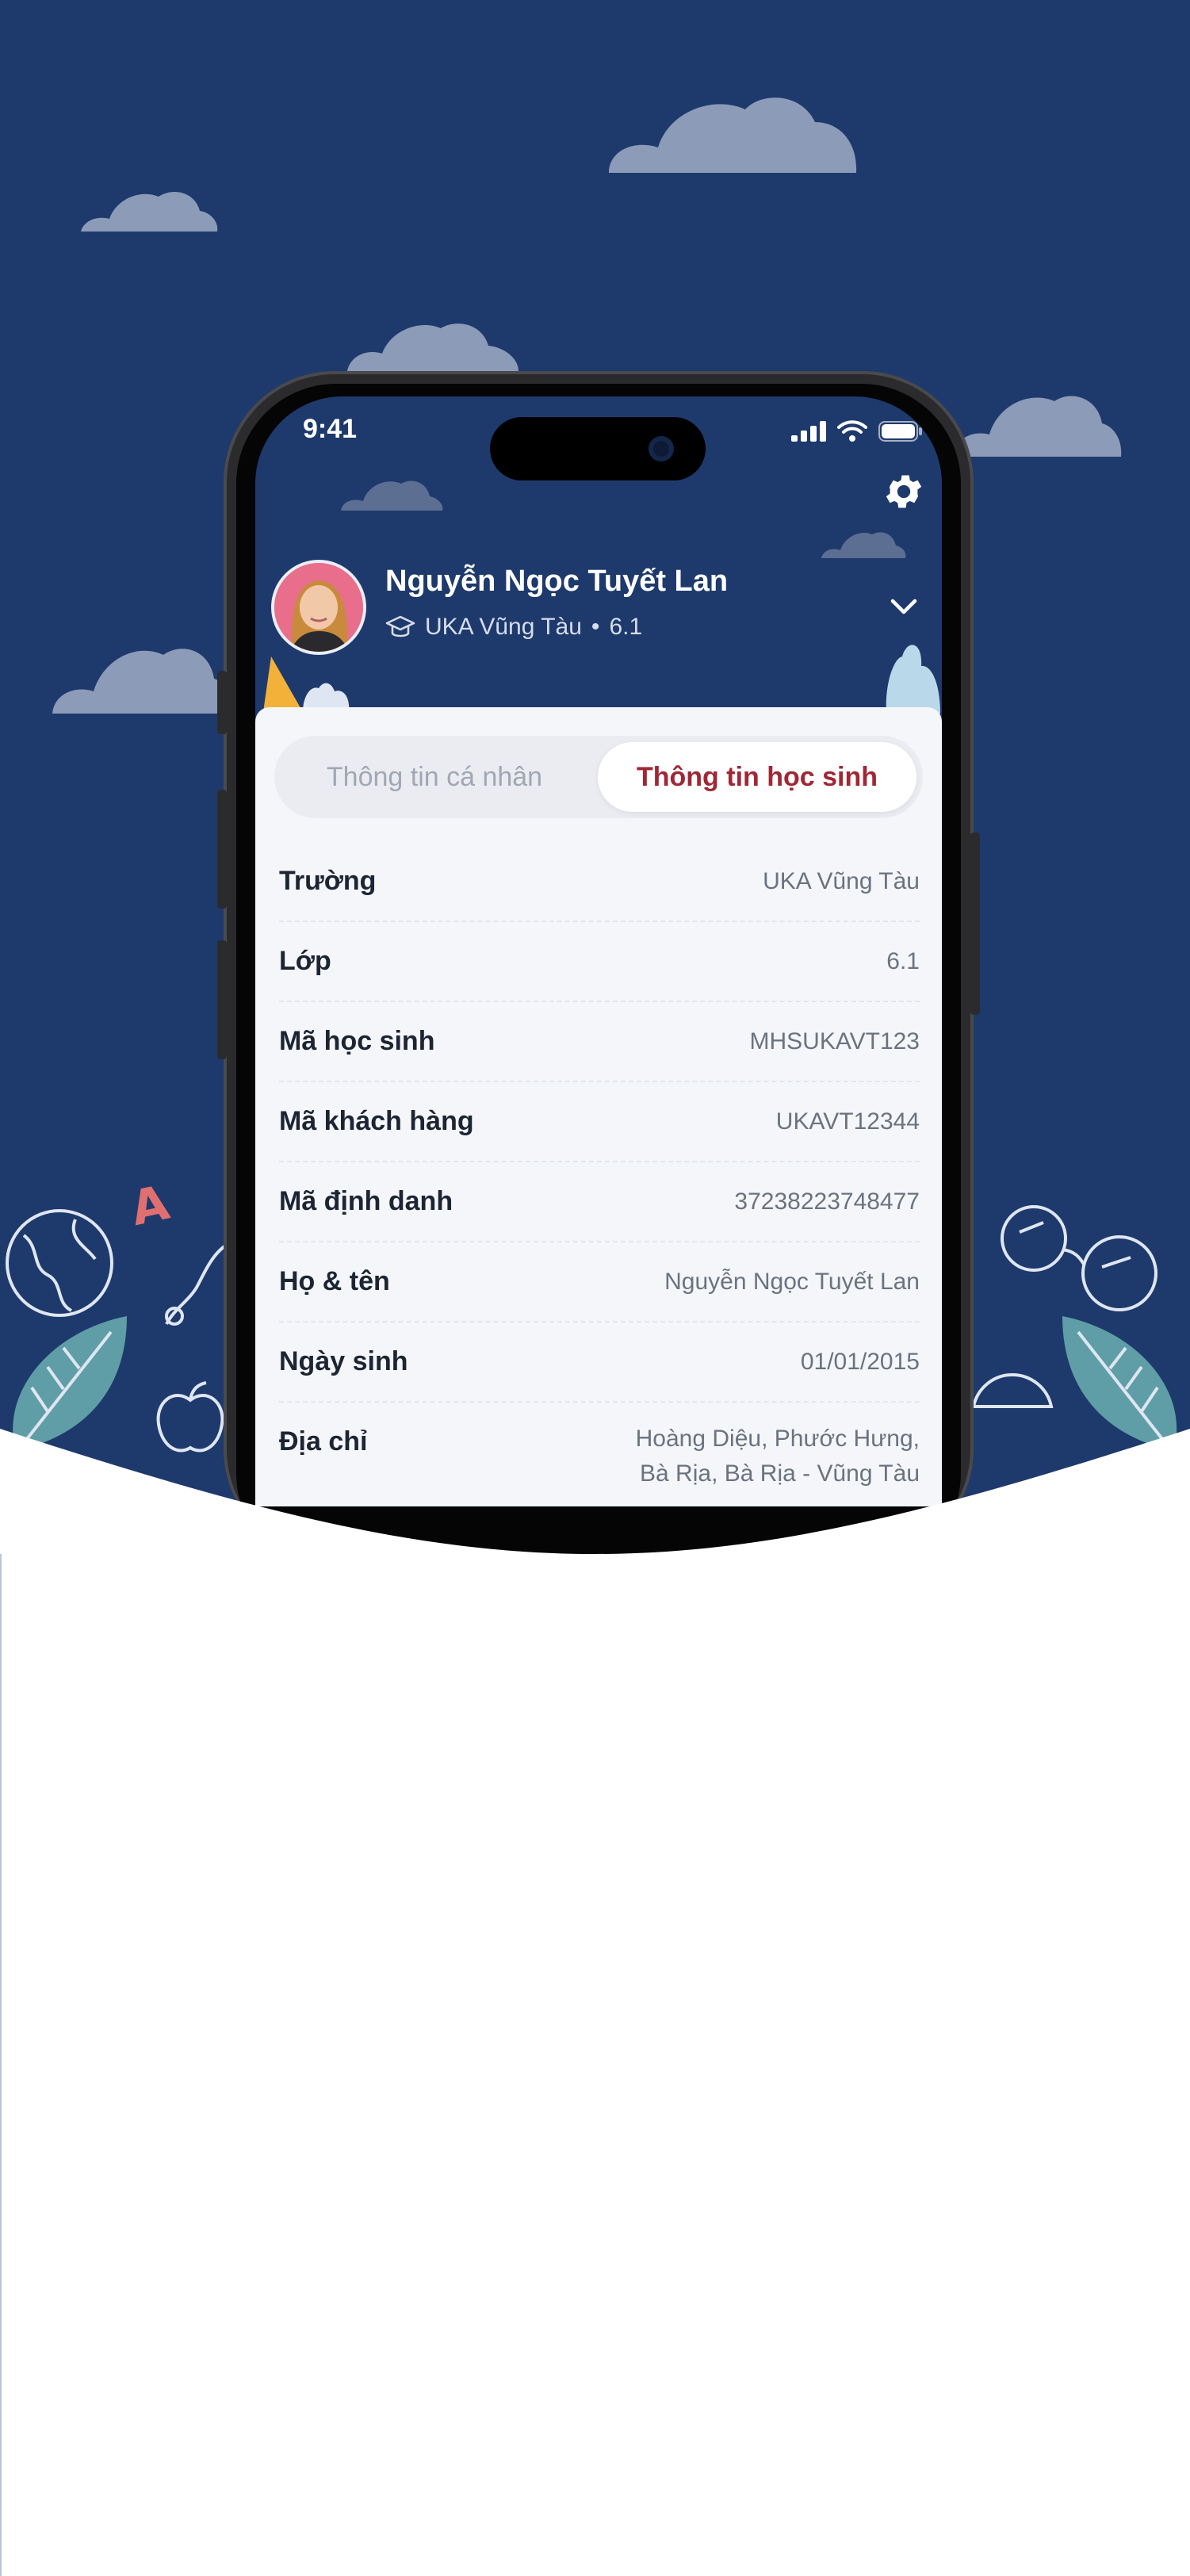 Image resolution: width=1190 pixels, height=2576 pixels. I want to click on tab-student-info: Thông tin học sinh, so click(757, 777).